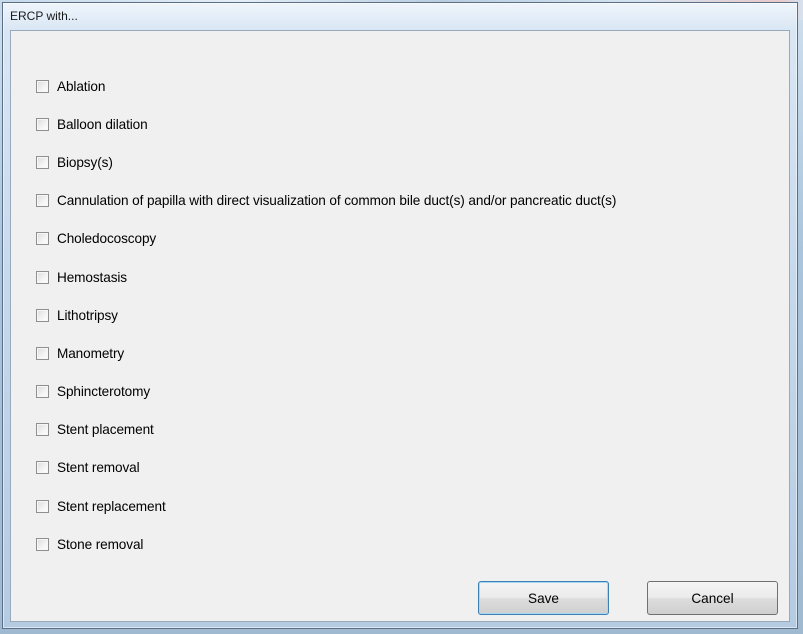 The height and width of the screenshot is (634, 803). What do you see at coordinates (91, 353) in the screenshot?
I see `checkbox-label: Manometry` at bounding box center [91, 353].